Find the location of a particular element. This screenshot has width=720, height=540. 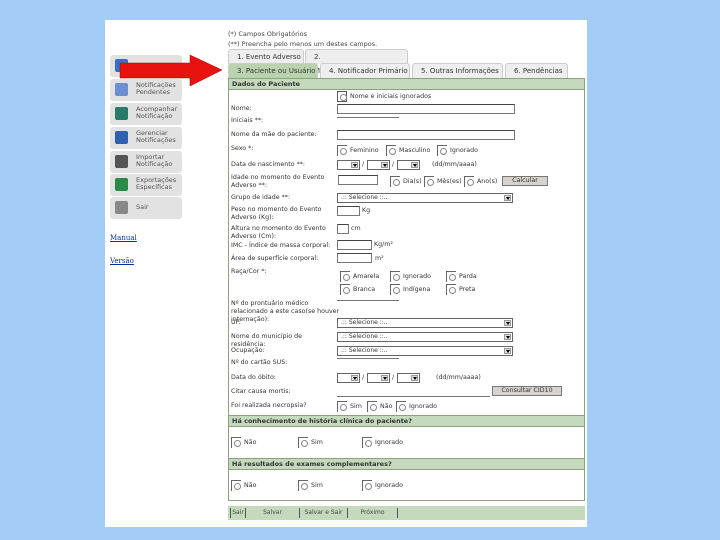

tab-paciente: 3. Paciente ou Usuário is located at coordinates (273, 70).